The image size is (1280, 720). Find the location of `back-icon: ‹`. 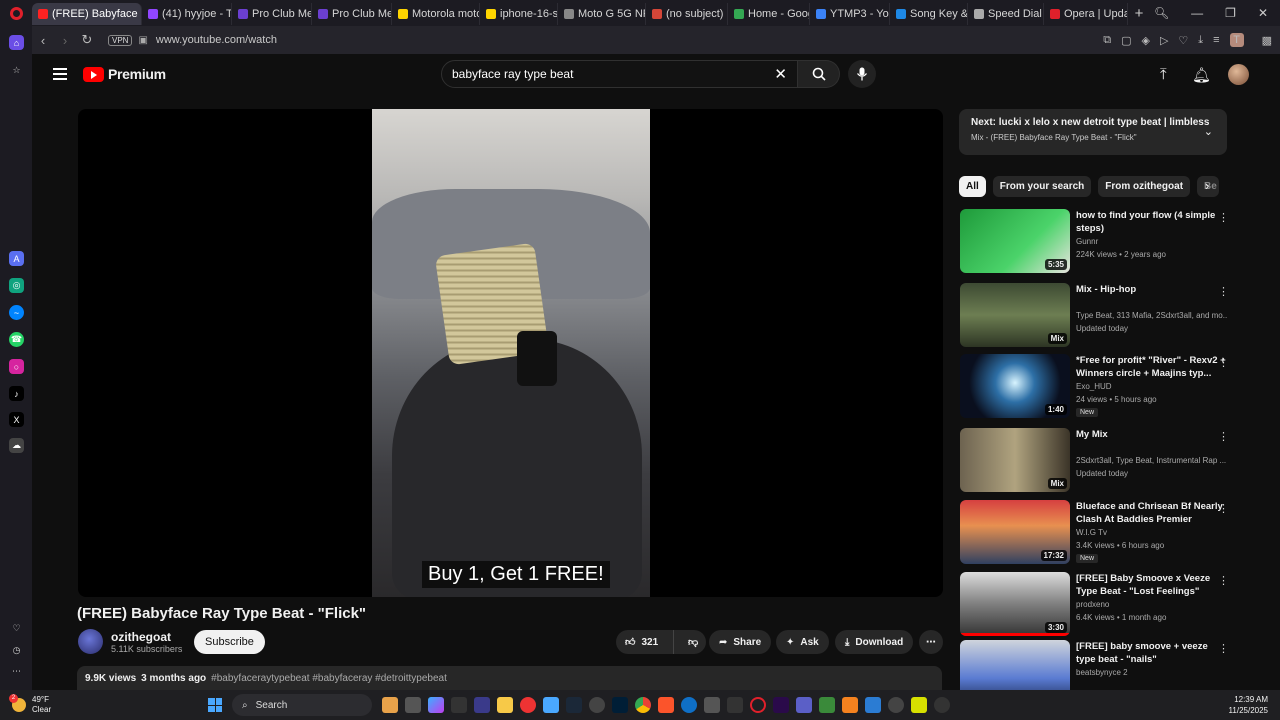

back-icon: ‹ is located at coordinates (43, 40).